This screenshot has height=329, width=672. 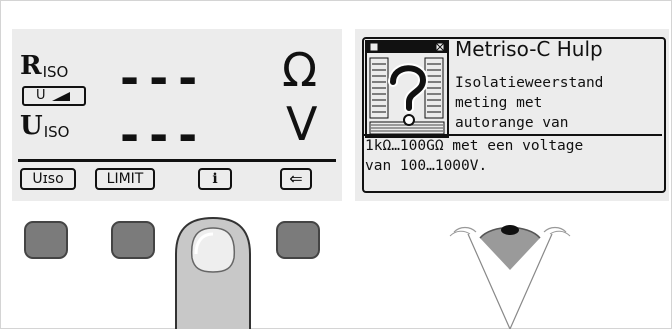 What do you see at coordinates (164, 135) in the screenshot?
I see `u-value: ---` at bounding box center [164, 135].